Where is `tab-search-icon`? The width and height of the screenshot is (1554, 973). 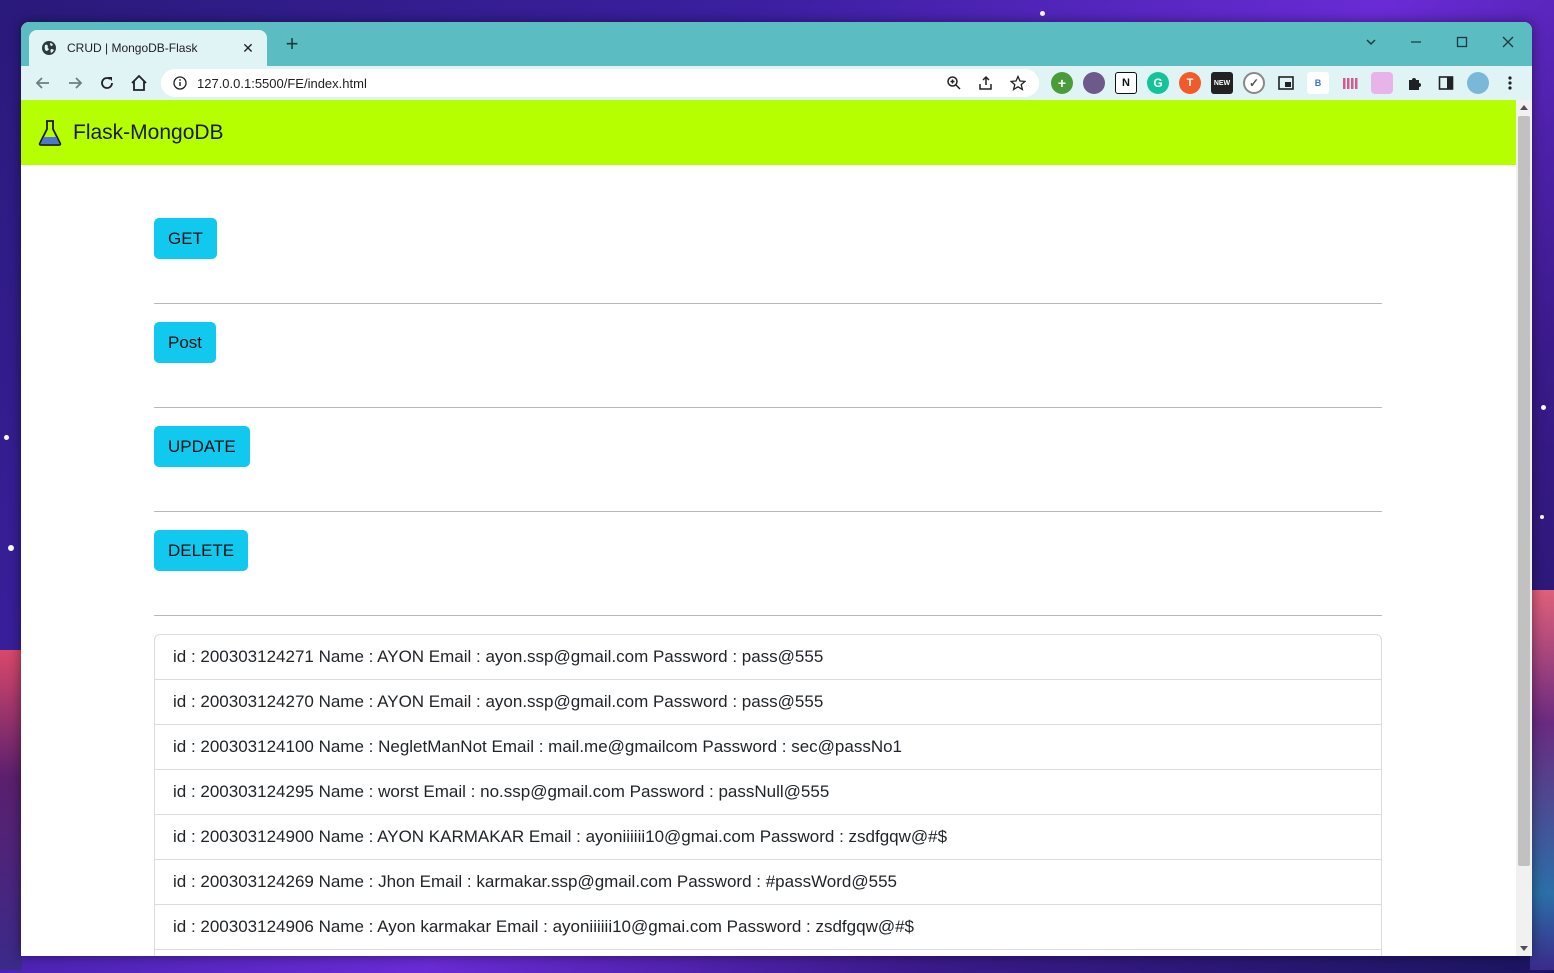
tab-search-icon is located at coordinates (1371, 42).